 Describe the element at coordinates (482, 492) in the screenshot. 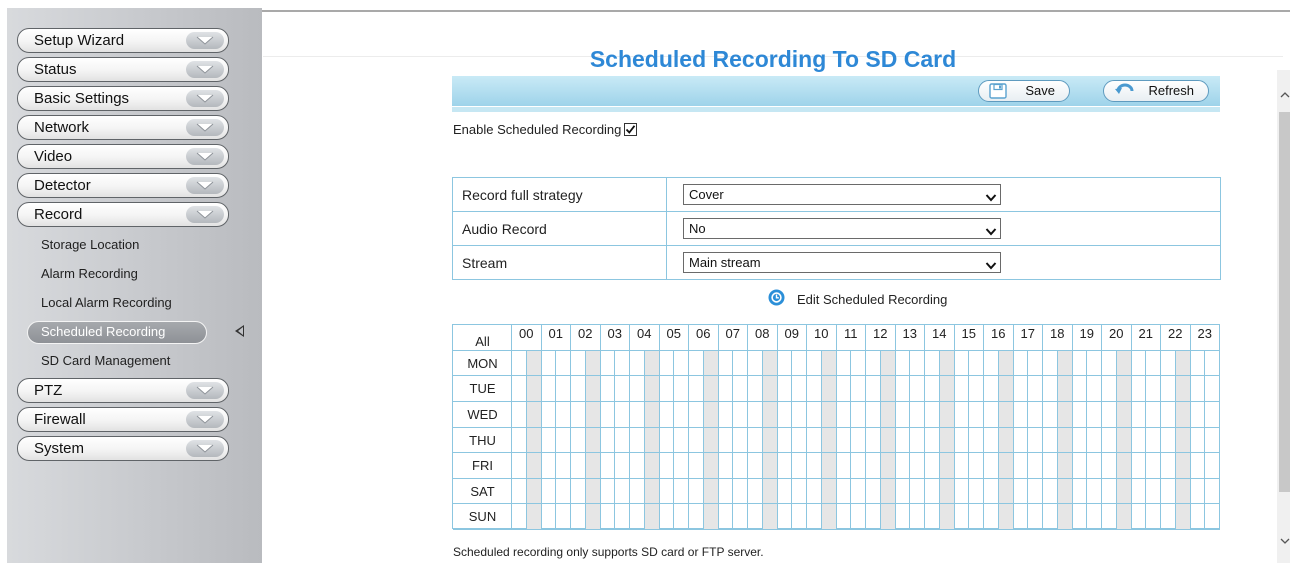

I see `schedule-day-label: SAT` at that location.